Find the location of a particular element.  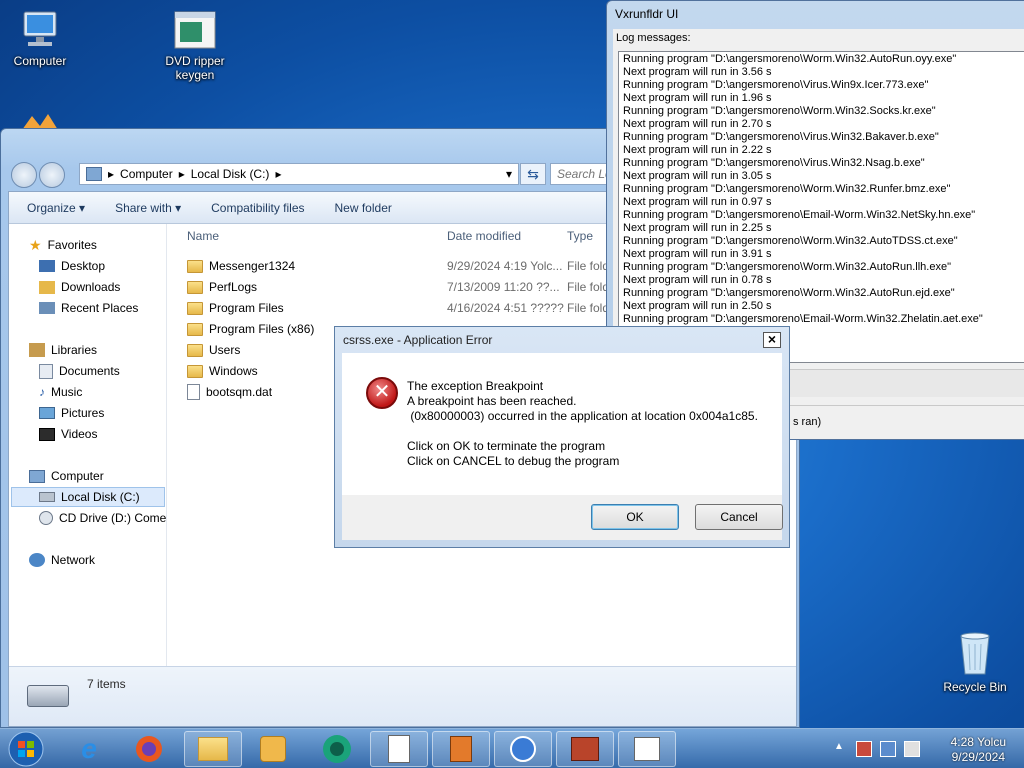

clock-date: 9/29/2024 is located at coordinates (978, 757).